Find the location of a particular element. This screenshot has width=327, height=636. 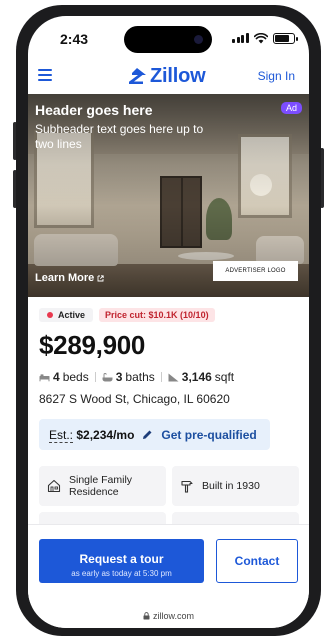

get-prequalified-link: Get pre-qualified is located at coordinates (208, 435).